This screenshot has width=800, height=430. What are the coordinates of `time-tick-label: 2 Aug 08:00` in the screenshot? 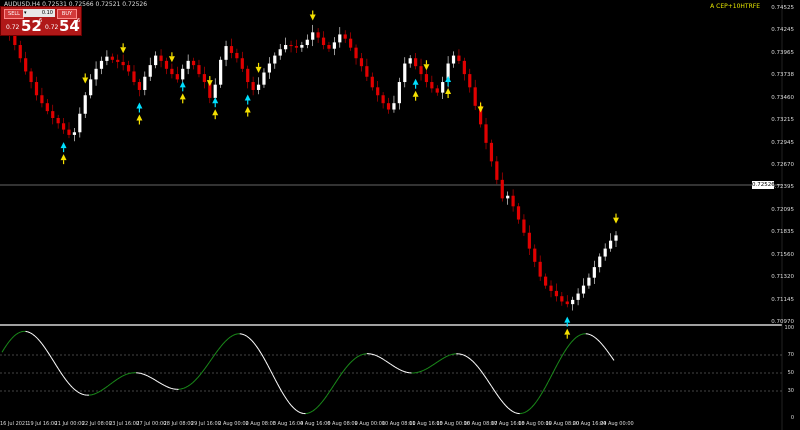 It's located at (260, 424).